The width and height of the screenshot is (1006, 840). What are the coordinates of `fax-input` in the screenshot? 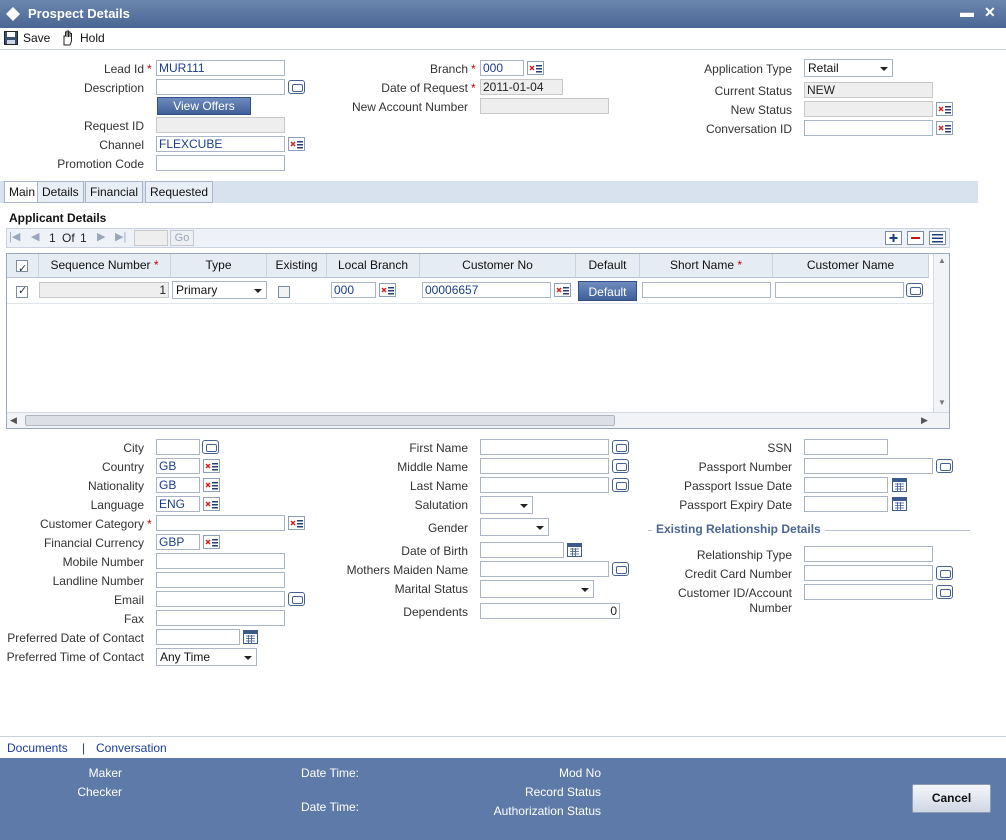 It's located at (220, 618).